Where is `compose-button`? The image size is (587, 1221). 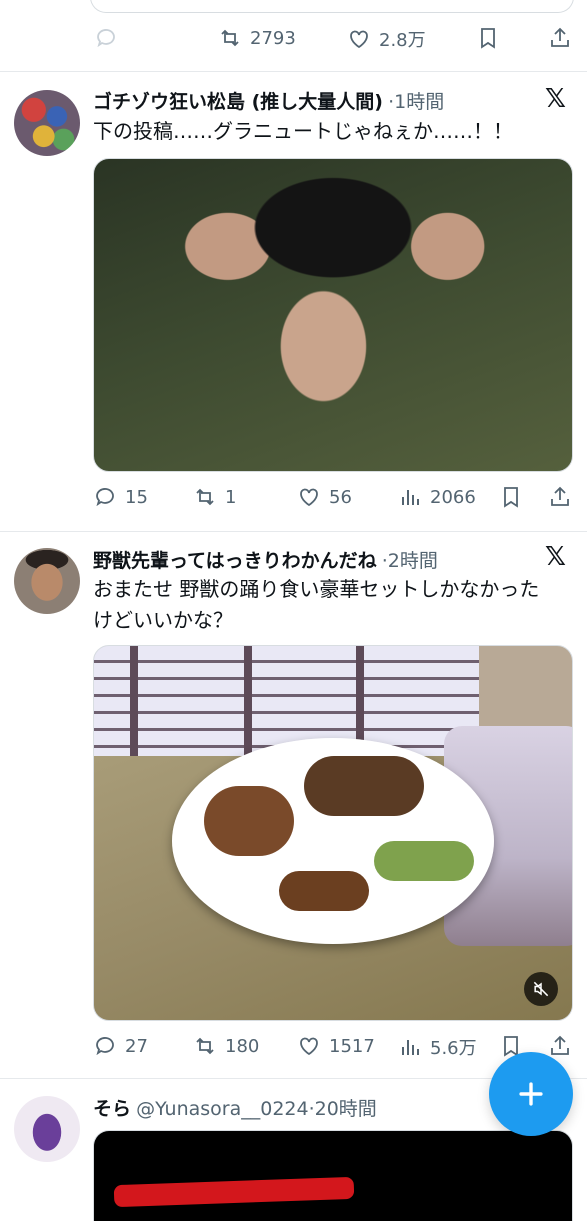 compose-button is located at coordinates (531, 1094).